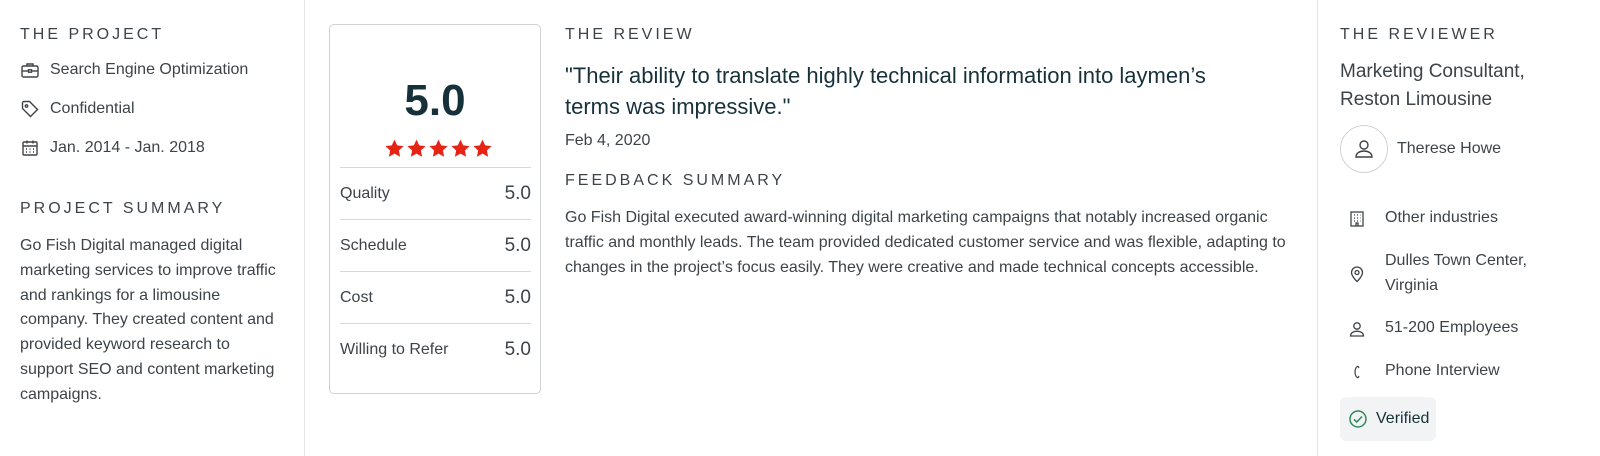  I want to click on reviewer-person: Therese Howe, so click(1420, 149).